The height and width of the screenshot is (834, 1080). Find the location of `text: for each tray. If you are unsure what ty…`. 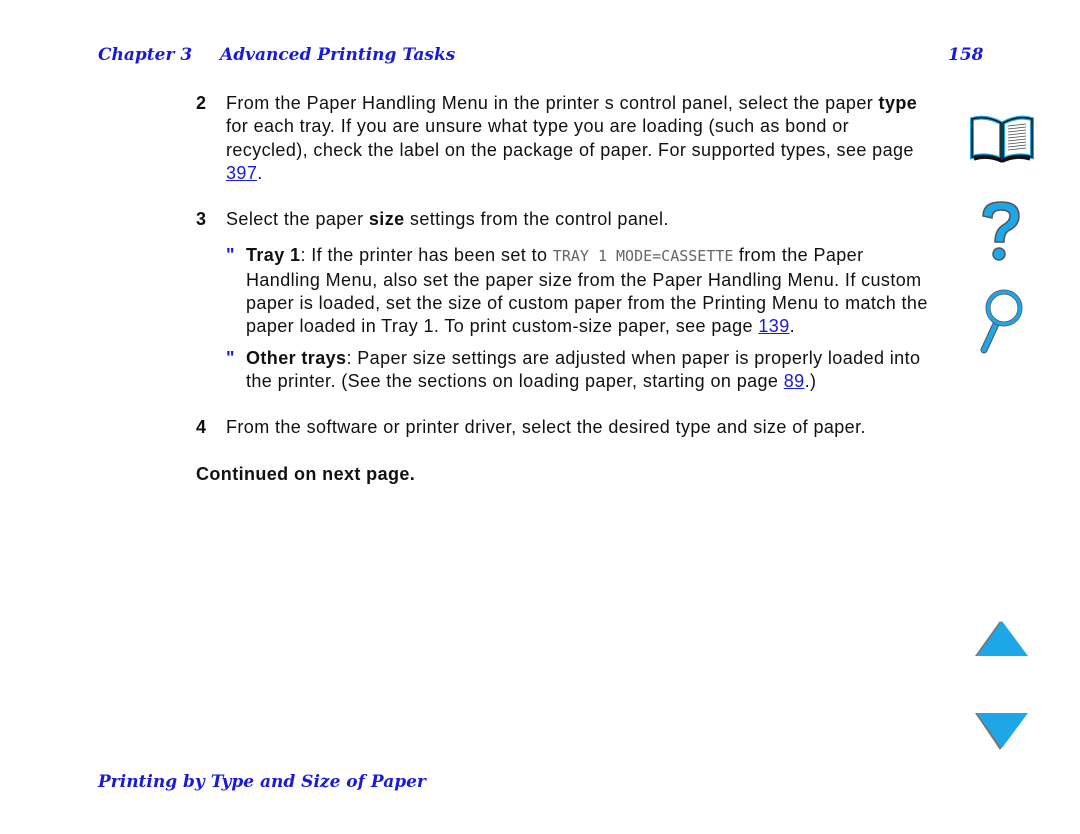

text: for each tray. If you are unsure what ty… is located at coordinates (570, 138).